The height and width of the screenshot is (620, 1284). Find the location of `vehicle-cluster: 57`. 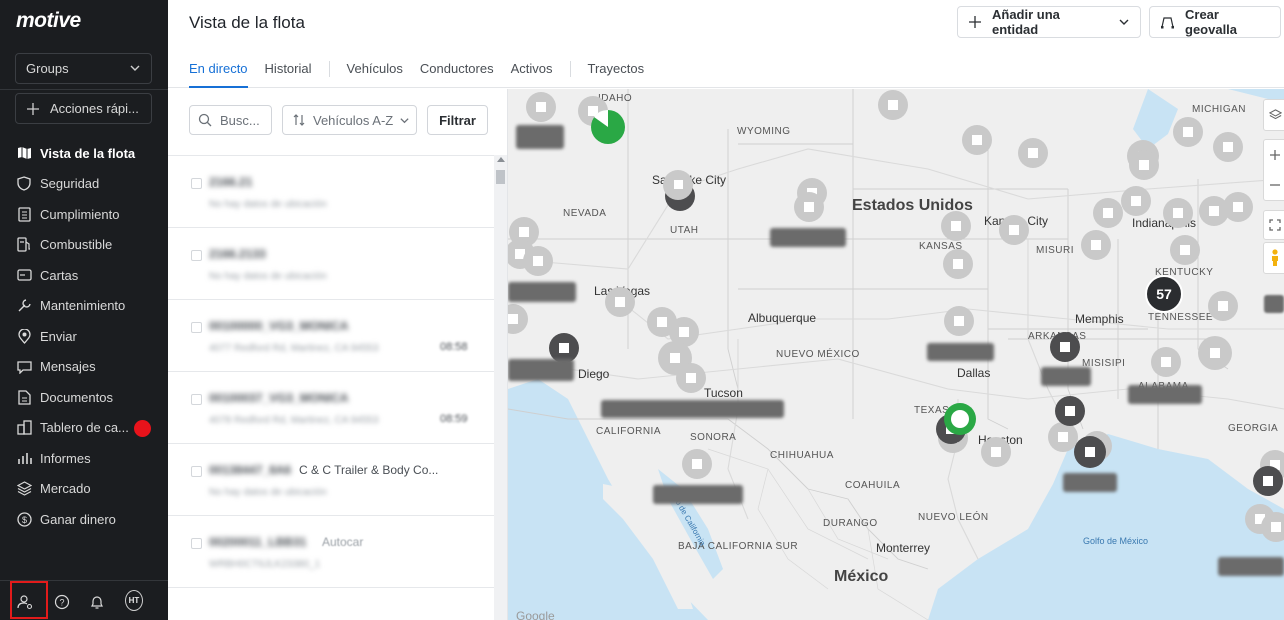

vehicle-cluster: 57 is located at coordinates (1164, 294).